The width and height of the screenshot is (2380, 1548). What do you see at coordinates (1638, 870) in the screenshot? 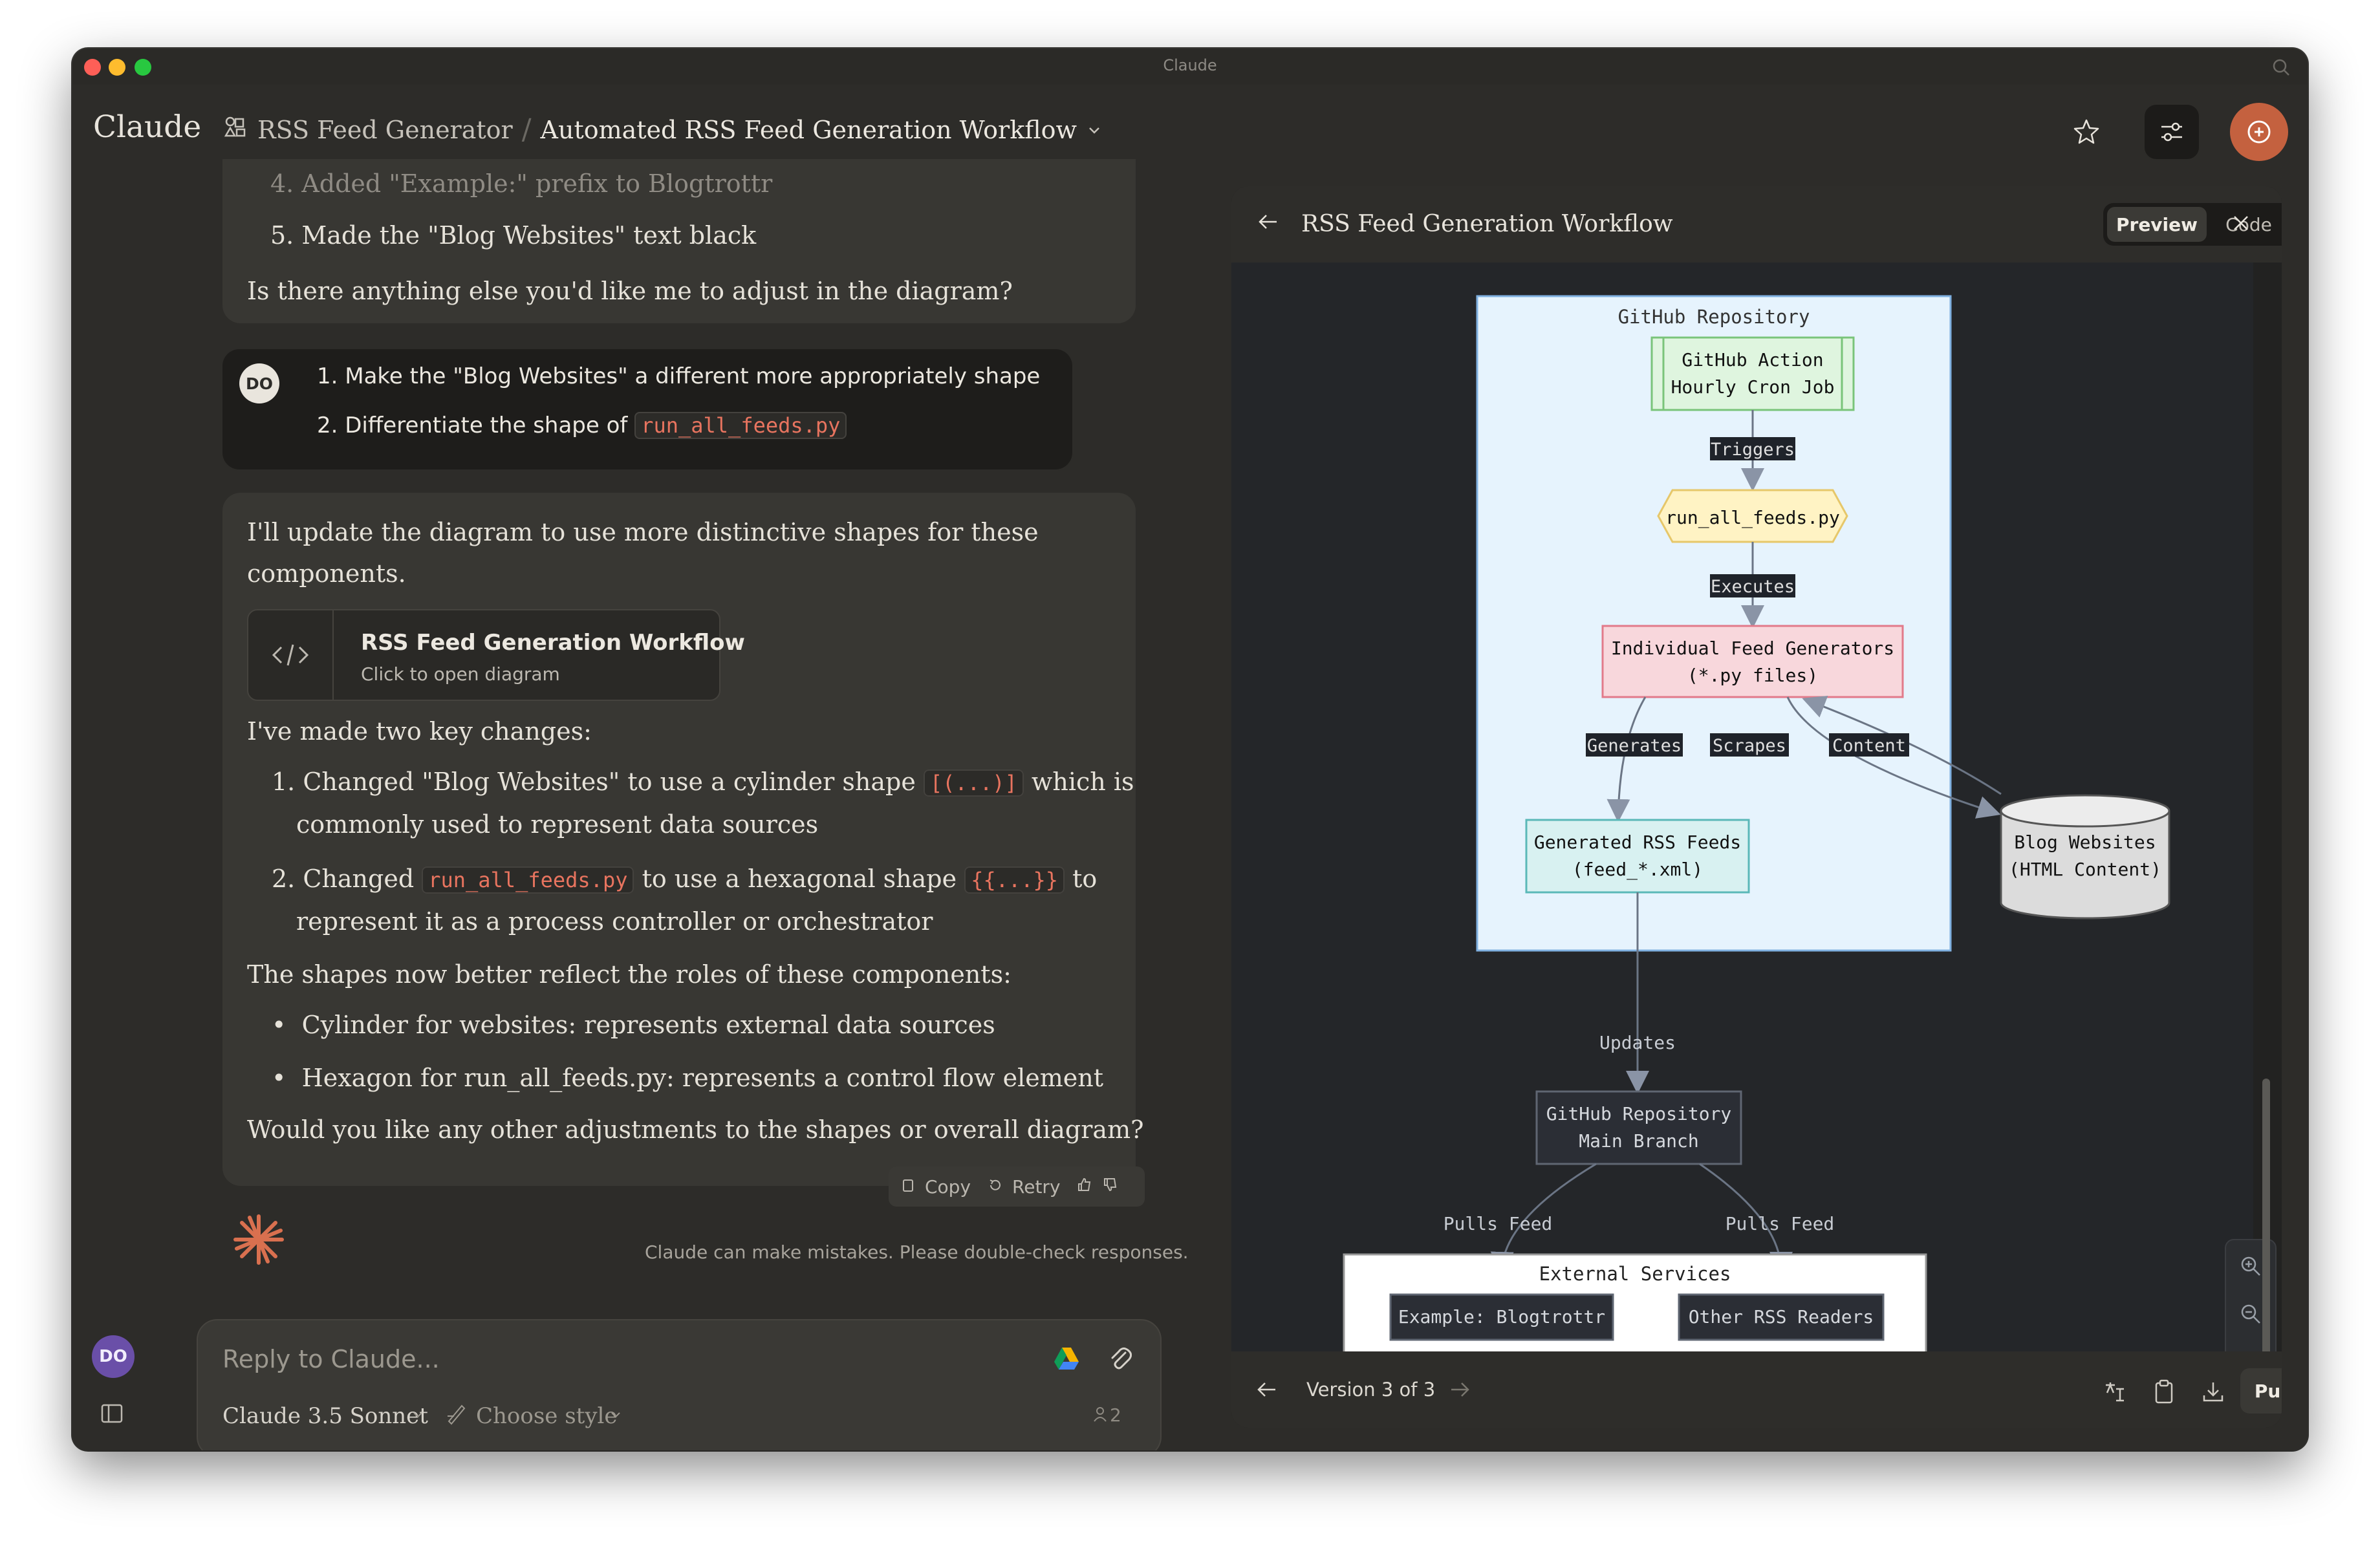
I see `feeds-sub-label: (feed_*.xml)` at bounding box center [1638, 870].